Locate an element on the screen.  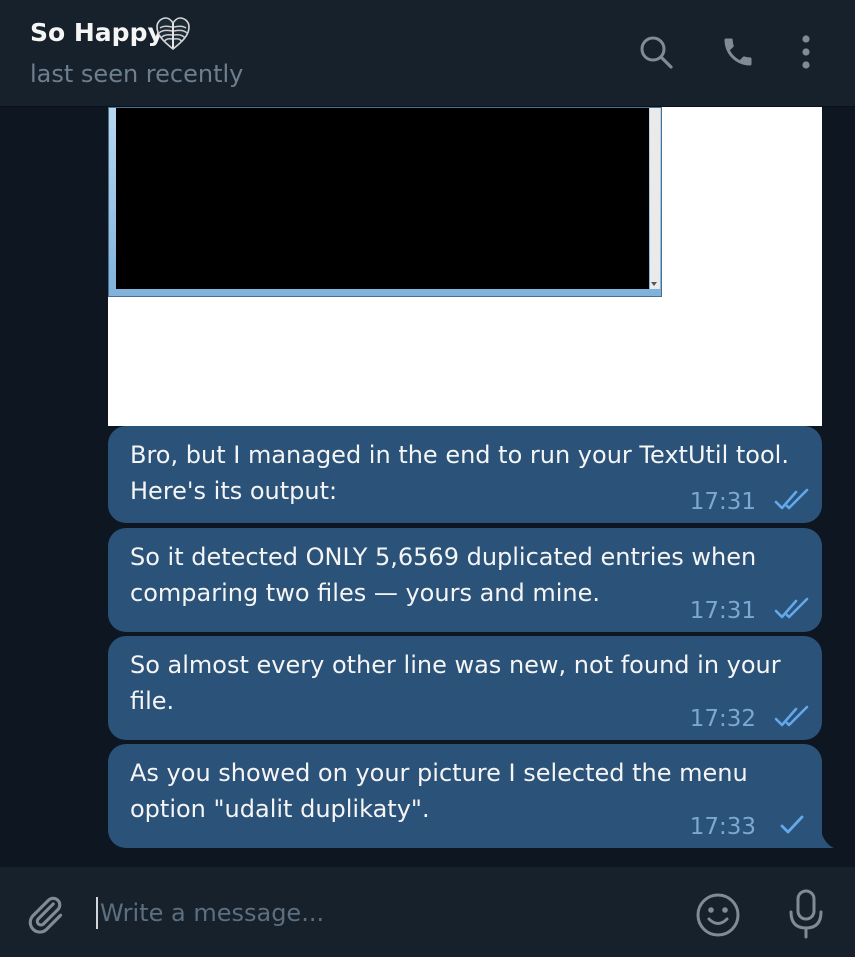
smile-icon is located at coordinates (718, 915).